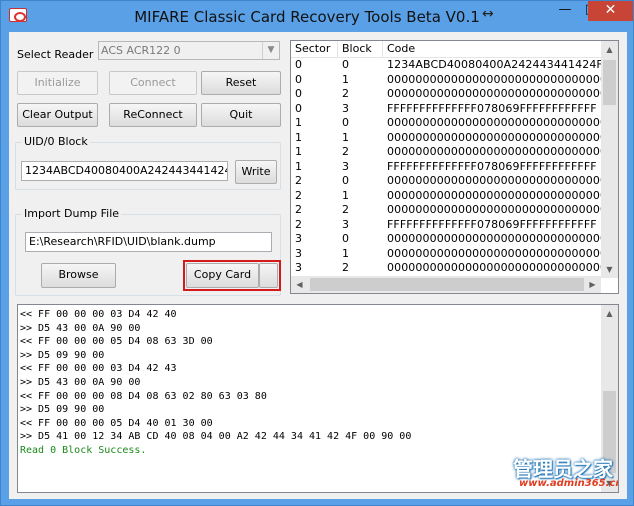  I want to click on grid-row: 1 0 00000000000000000000000000000000, so click(452, 123).